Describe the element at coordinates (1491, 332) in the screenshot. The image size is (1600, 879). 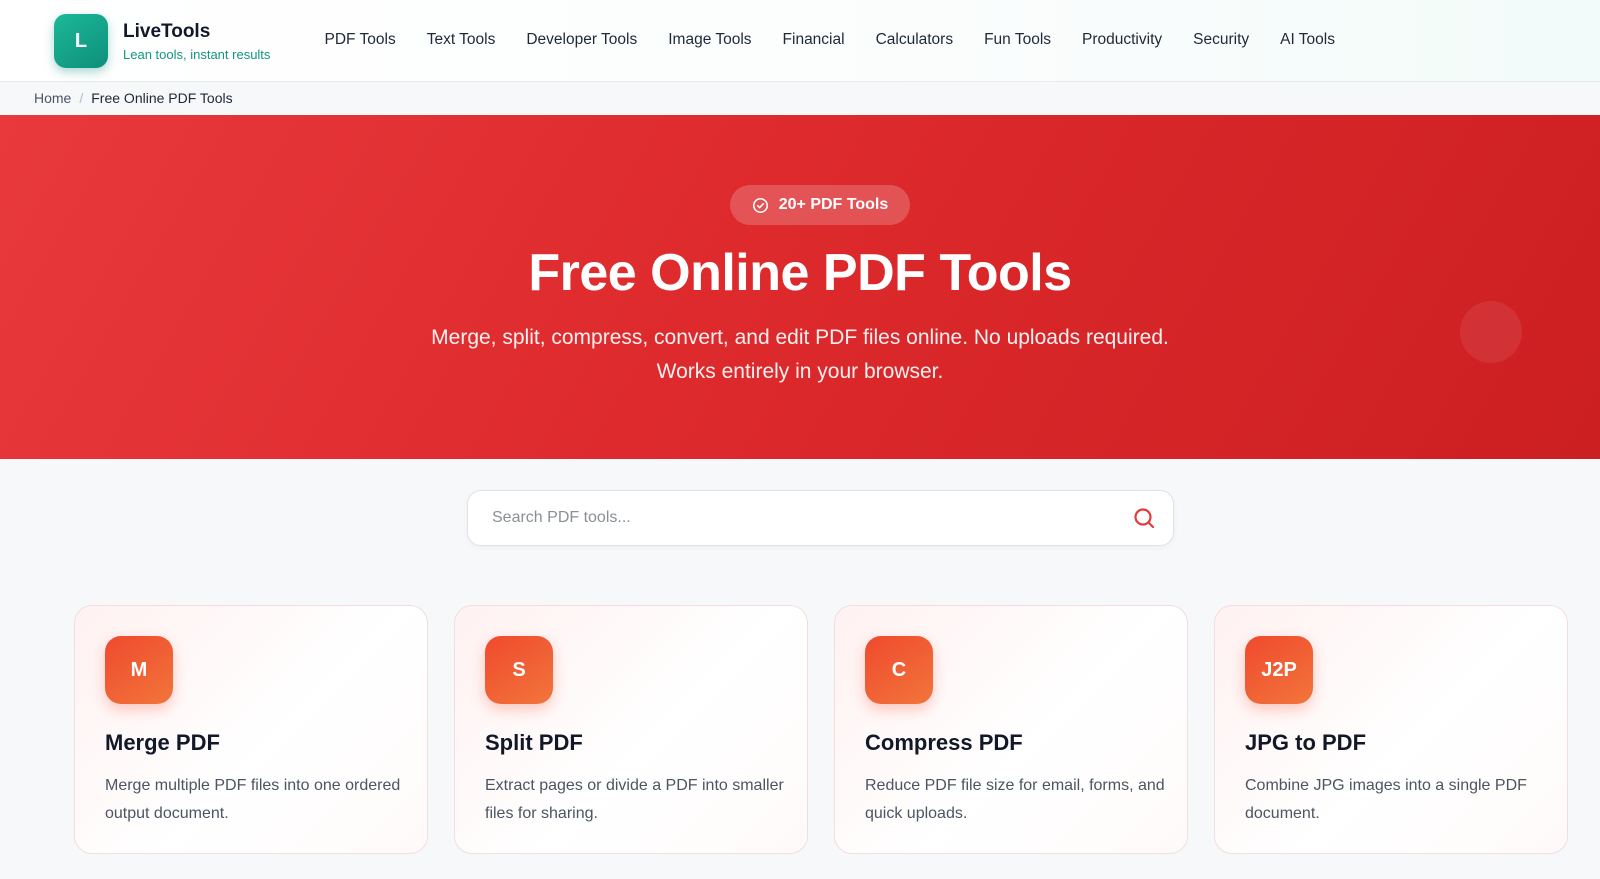
I see `decorative-circle` at that location.